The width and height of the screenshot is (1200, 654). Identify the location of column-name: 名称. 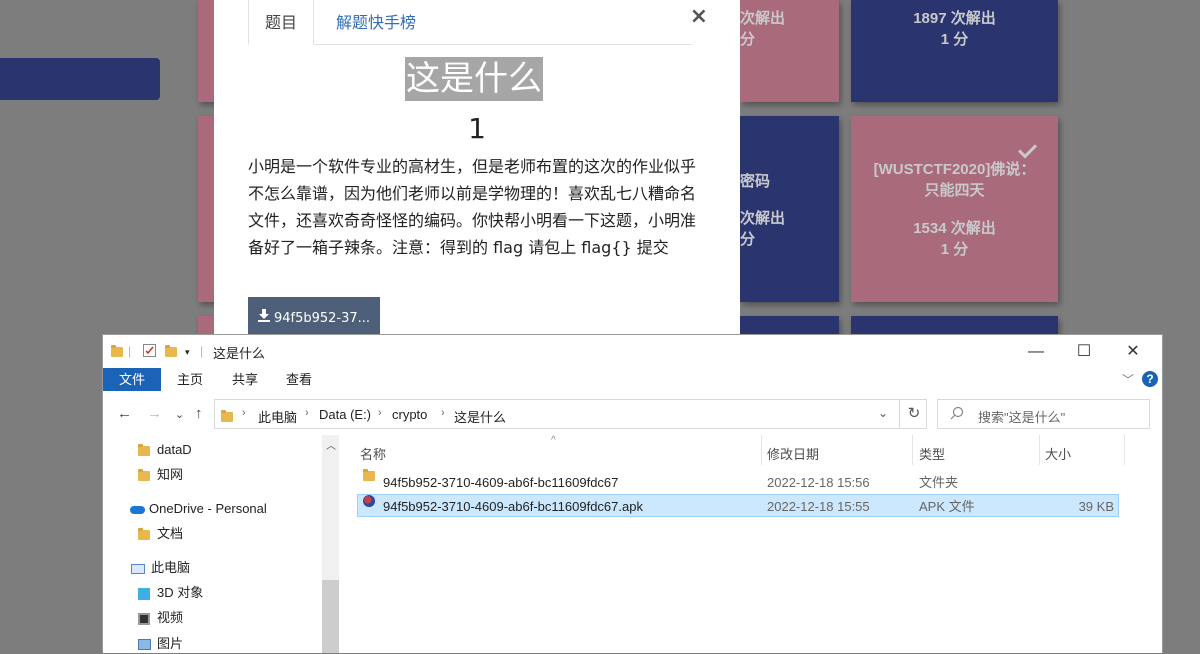
(373, 453).